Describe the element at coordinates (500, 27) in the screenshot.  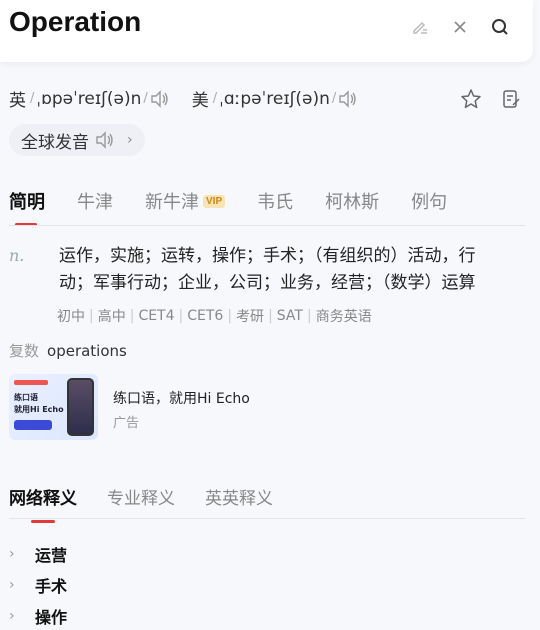
I see `search-icon` at that location.